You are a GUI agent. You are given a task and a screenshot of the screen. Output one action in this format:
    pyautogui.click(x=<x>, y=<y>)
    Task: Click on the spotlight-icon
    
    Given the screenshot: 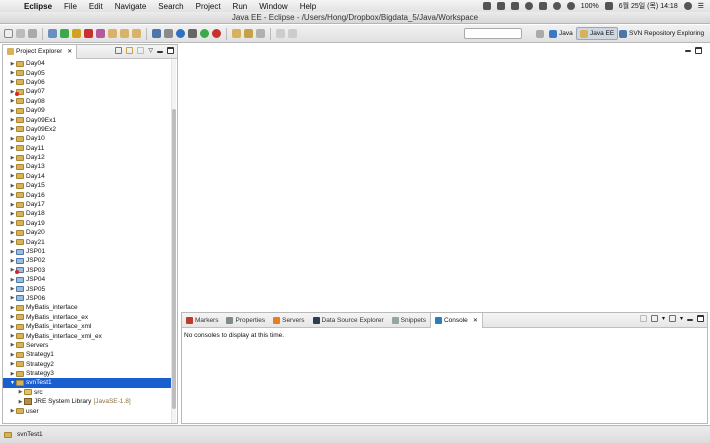 What is the action you would take?
    pyautogui.click(x=687, y=6)
    